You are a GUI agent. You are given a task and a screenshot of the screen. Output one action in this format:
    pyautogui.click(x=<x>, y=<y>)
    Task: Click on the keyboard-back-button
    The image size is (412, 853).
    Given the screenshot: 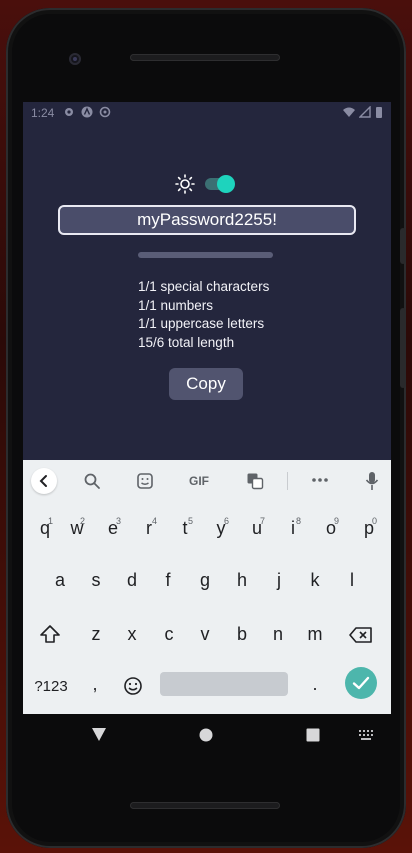 What is the action you would take?
    pyautogui.click(x=44, y=481)
    